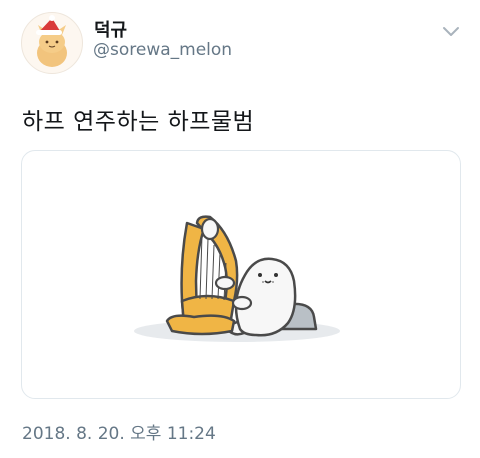  I want to click on cat-avatar-icon, so click(51, 41).